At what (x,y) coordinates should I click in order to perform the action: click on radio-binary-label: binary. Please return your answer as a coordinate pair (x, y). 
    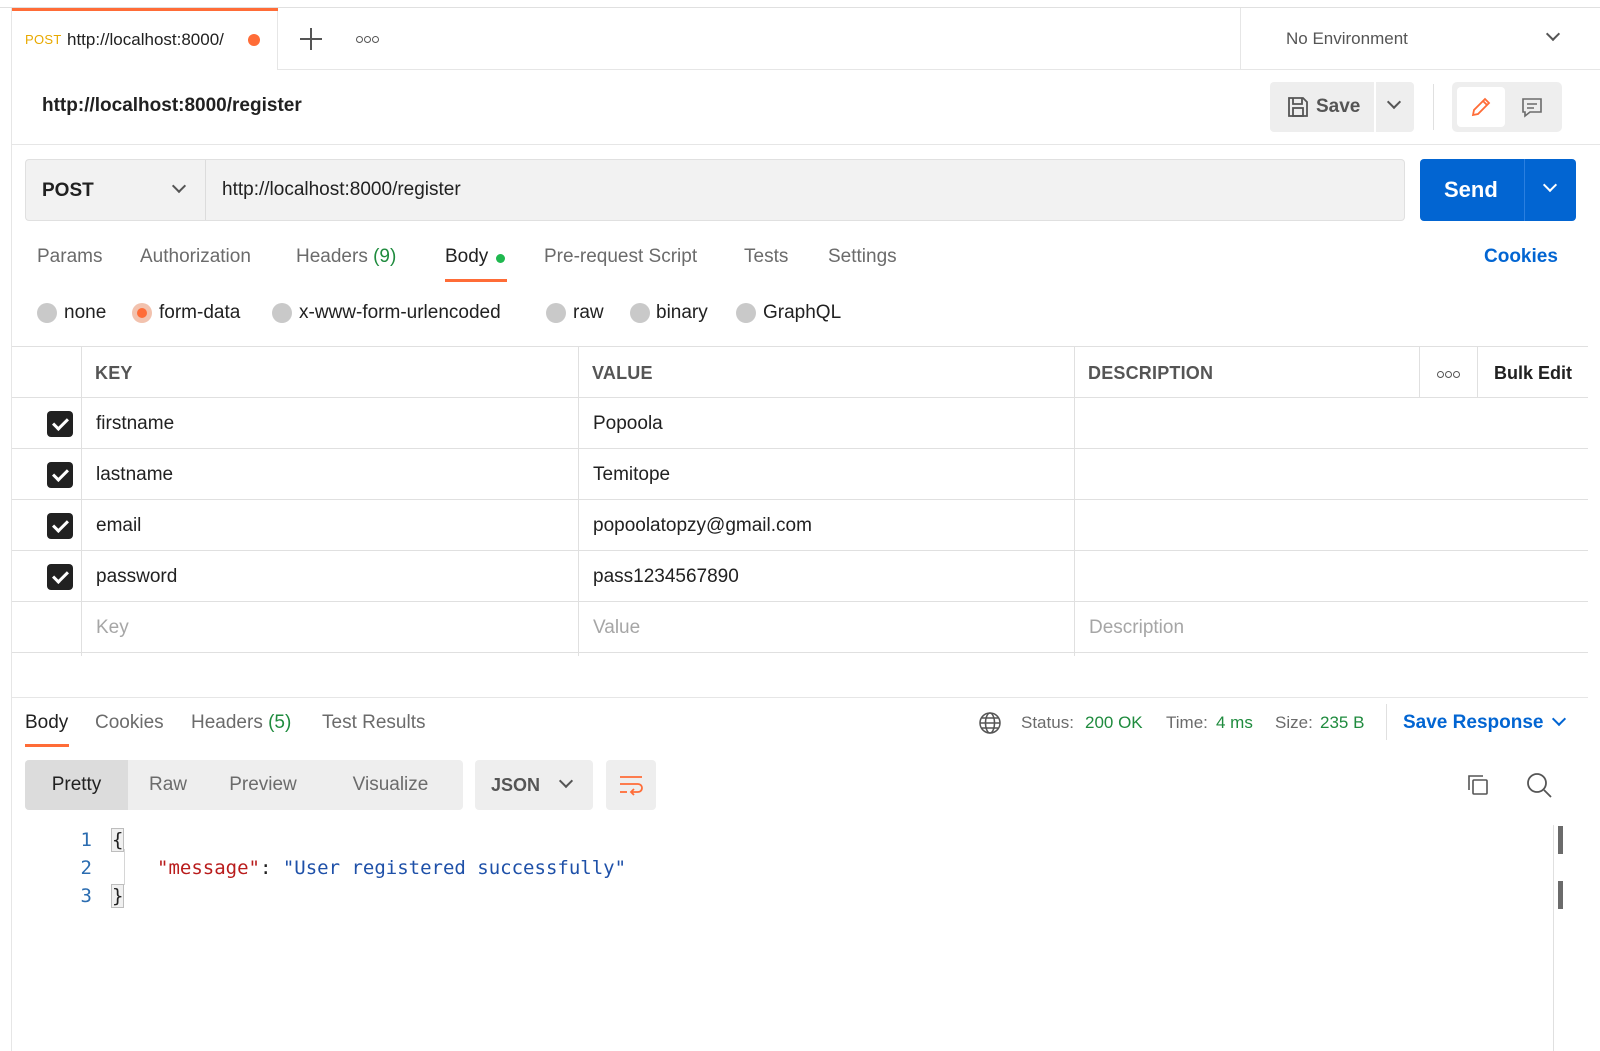
    Looking at the image, I should click on (682, 313).